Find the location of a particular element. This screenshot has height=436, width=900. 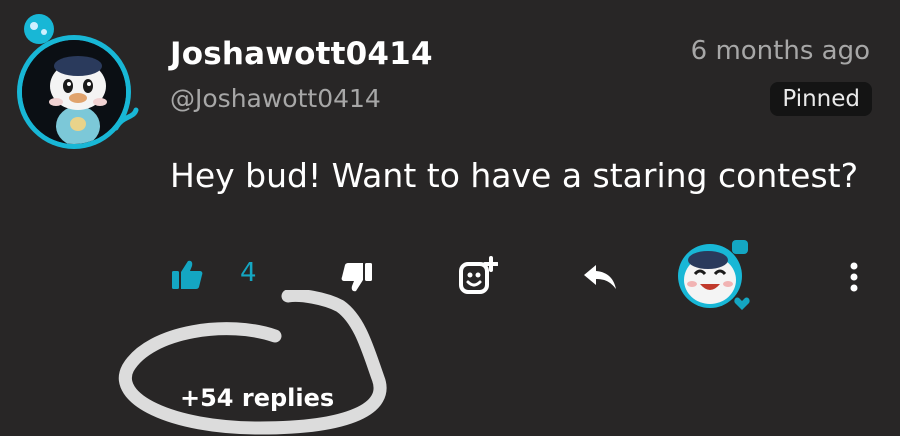

oshawott-avatar-image is located at coordinates (74, 92).